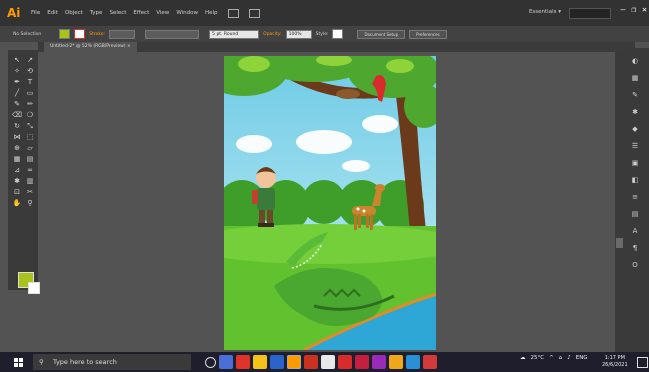  Describe the element at coordinates (117, 13) in the screenshot. I see `menu-select: Select` at that location.